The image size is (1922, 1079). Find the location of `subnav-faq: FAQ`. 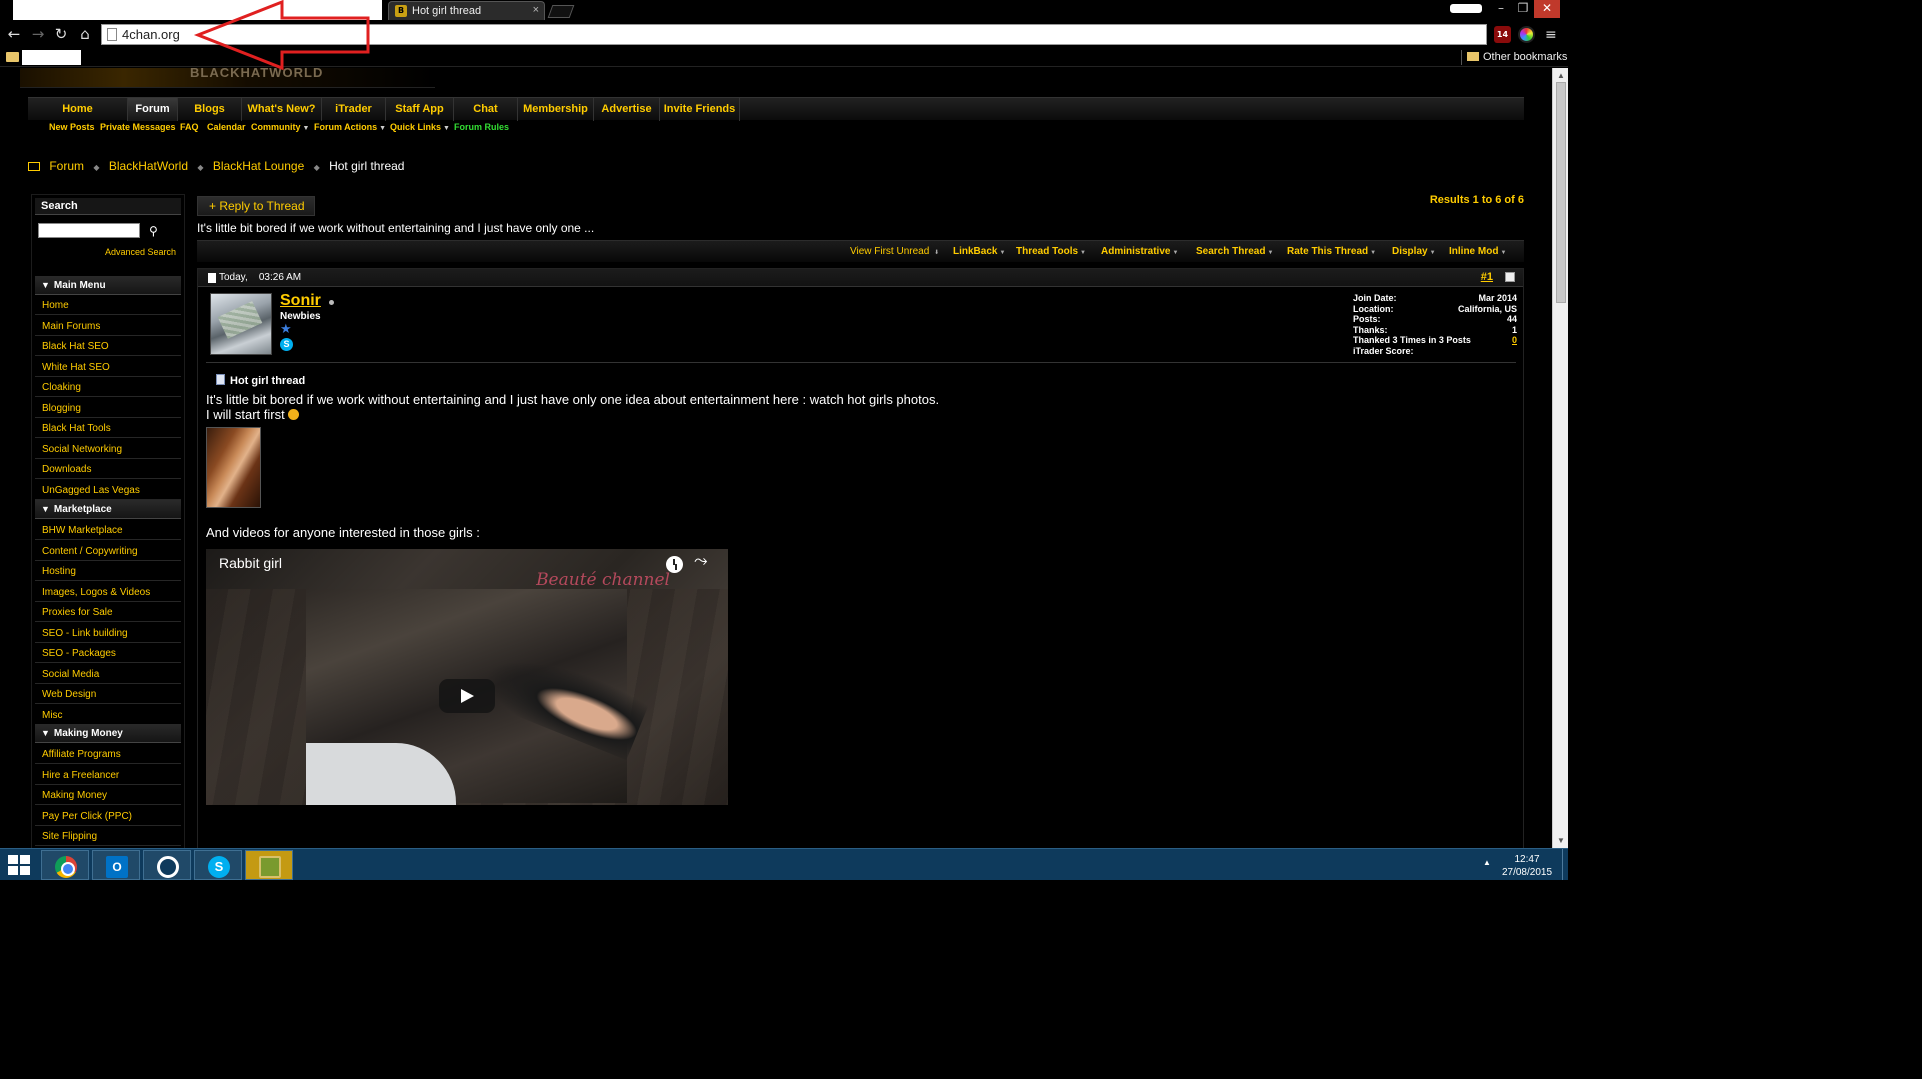

subnav-faq: FAQ is located at coordinates (189, 127).